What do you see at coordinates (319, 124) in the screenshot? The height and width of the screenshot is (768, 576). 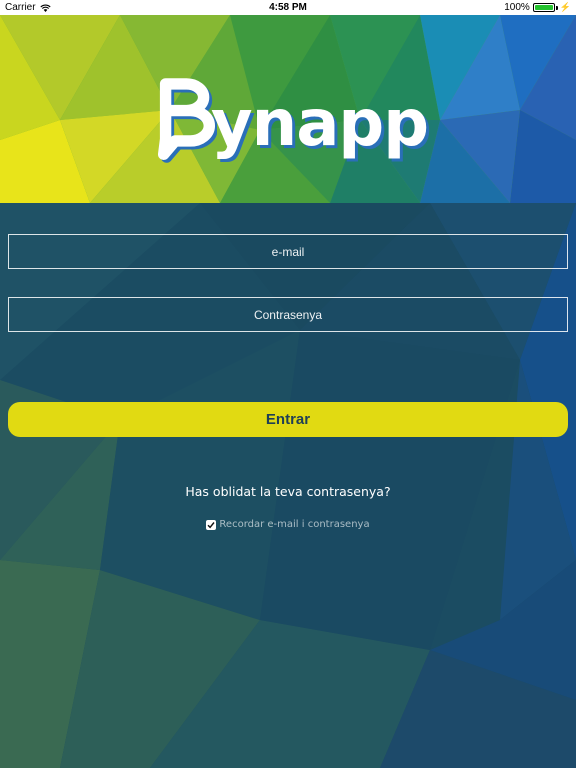 I see `logo-wordmark: ynapp` at bounding box center [319, 124].